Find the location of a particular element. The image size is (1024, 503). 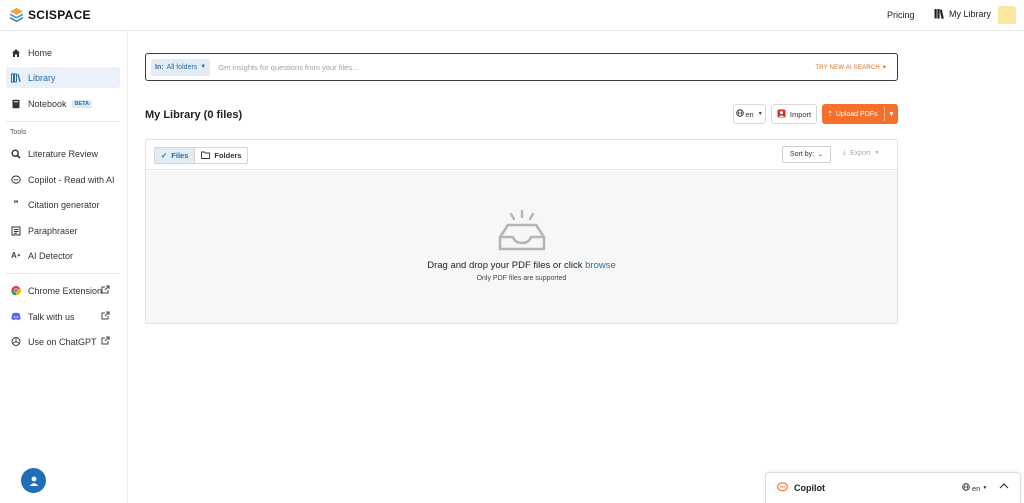

sidebar-item-talk-with-us: Talk with us is located at coordinates (63, 316).